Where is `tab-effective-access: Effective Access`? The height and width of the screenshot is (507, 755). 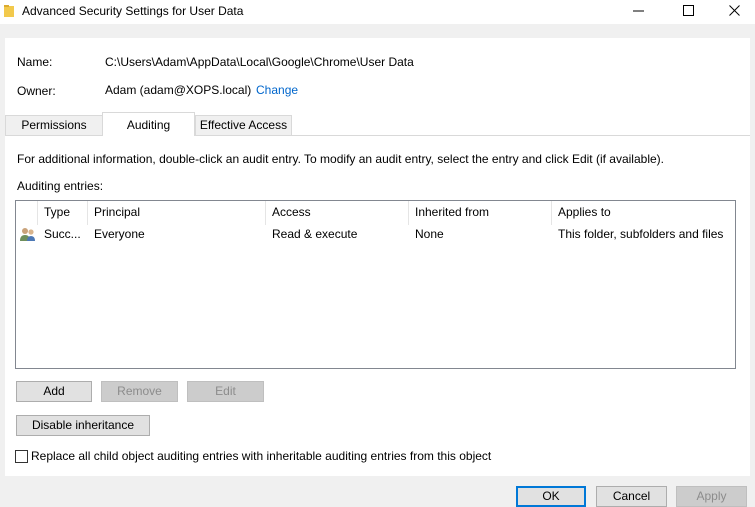
tab-effective-access: Effective Access is located at coordinates (243, 125).